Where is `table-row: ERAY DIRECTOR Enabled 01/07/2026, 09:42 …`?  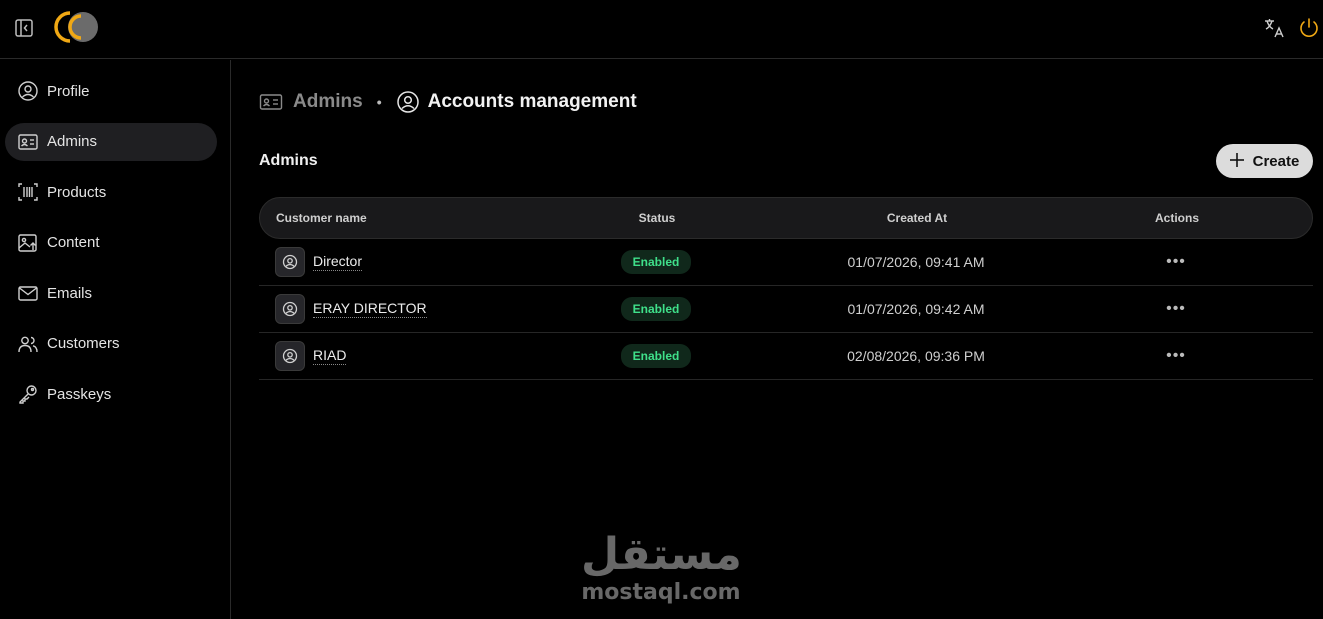 table-row: ERAY DIRECTOR Enabled 01/07/2026, 09:42 … is located at coordinates (786, 309).